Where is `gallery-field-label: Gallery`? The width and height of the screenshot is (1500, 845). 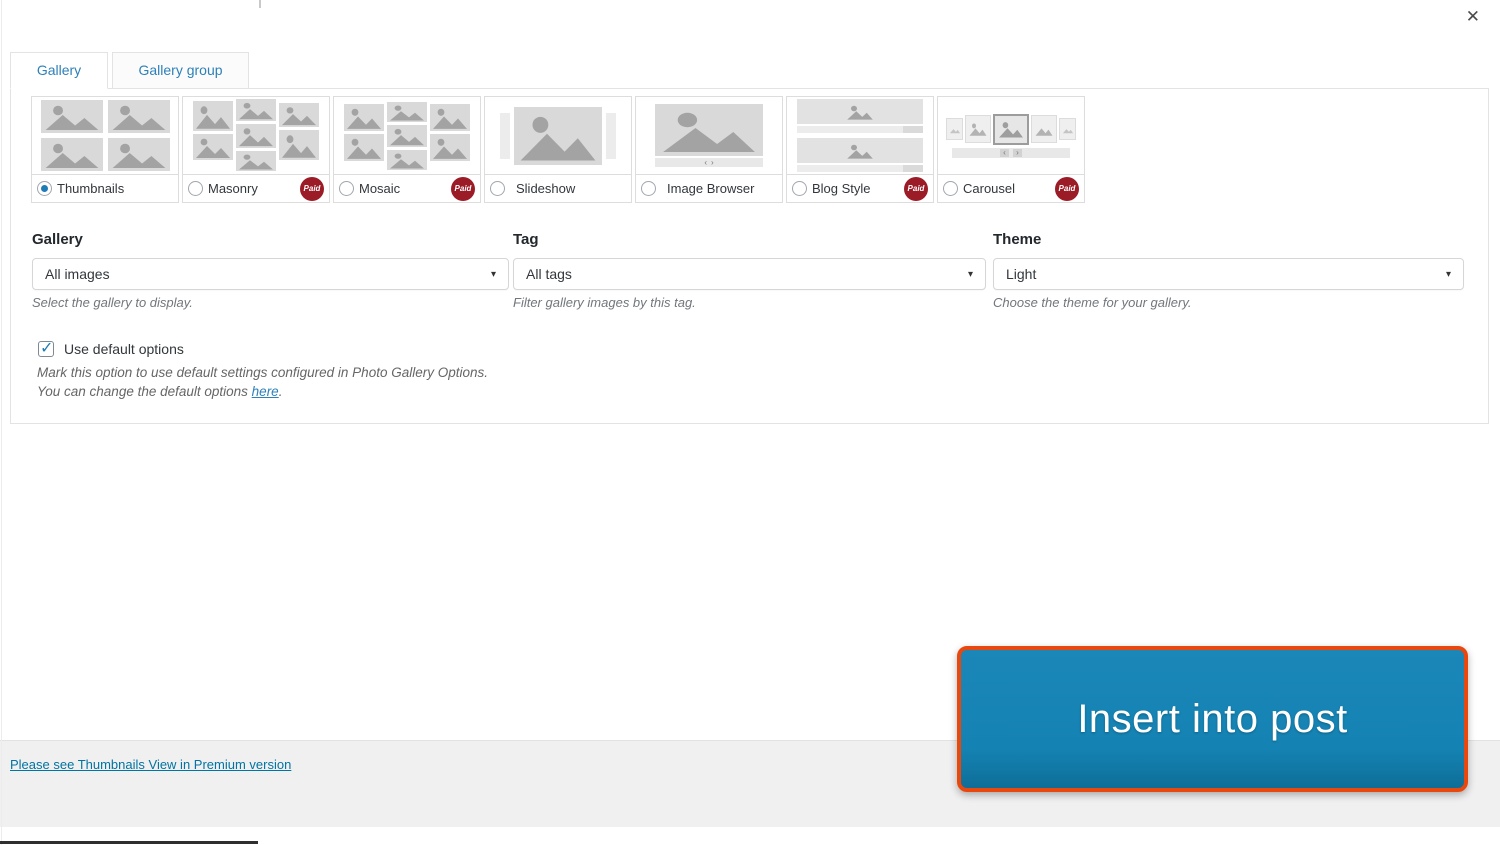 gallery-field-label: Gallery is located at coordinates (57, 239).